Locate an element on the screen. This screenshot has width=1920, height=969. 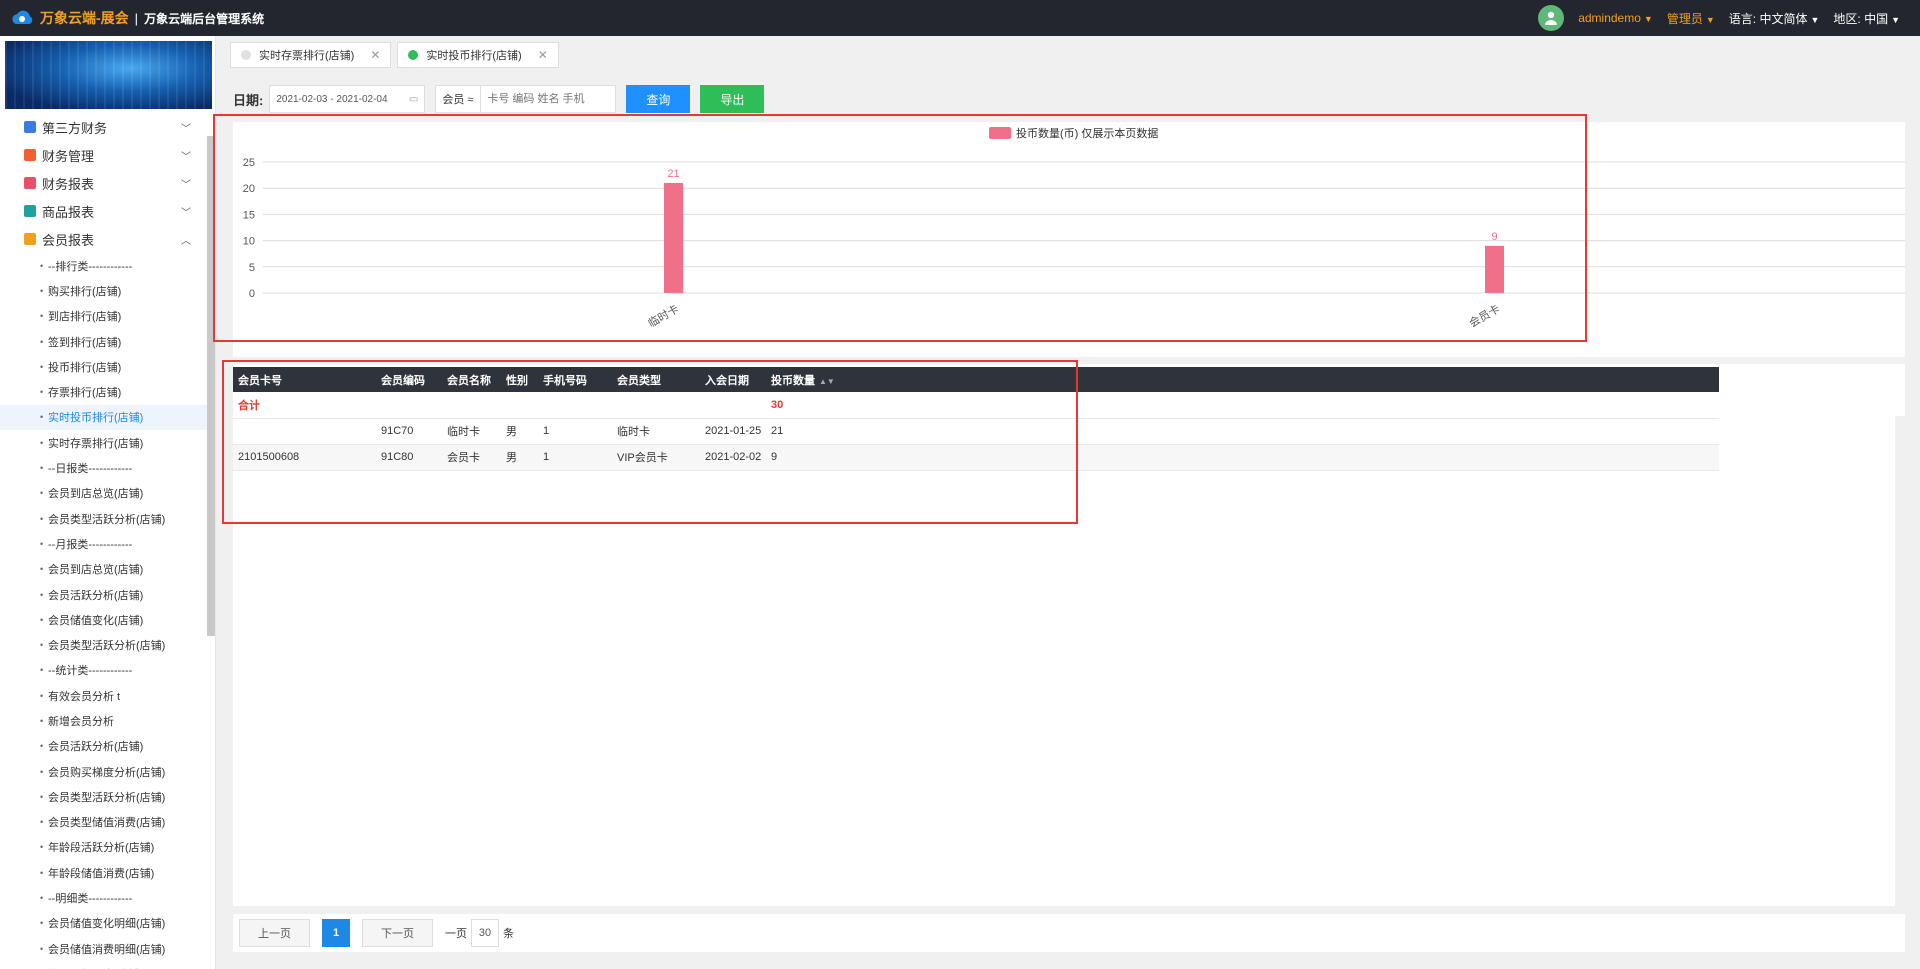
sidebar-subitem: --排行类------------ is located at coordinates (107, 265).